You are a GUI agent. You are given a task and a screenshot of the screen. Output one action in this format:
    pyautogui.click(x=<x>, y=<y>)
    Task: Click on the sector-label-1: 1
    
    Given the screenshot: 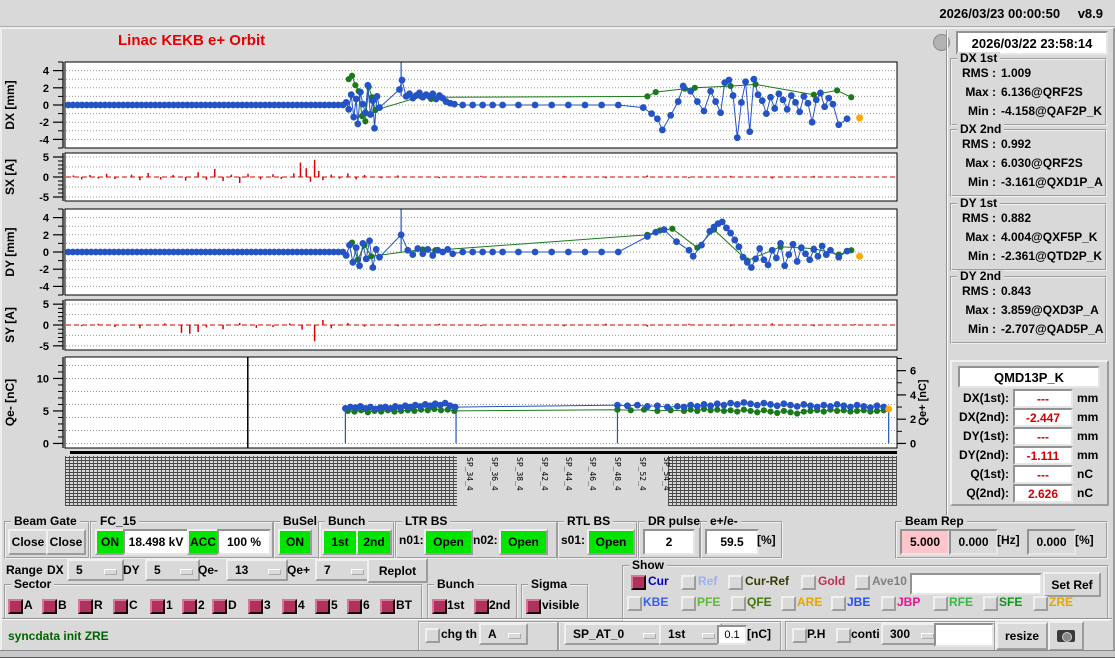 What is the action you would take?
    pyautogui.click(x=169, y=605)
    